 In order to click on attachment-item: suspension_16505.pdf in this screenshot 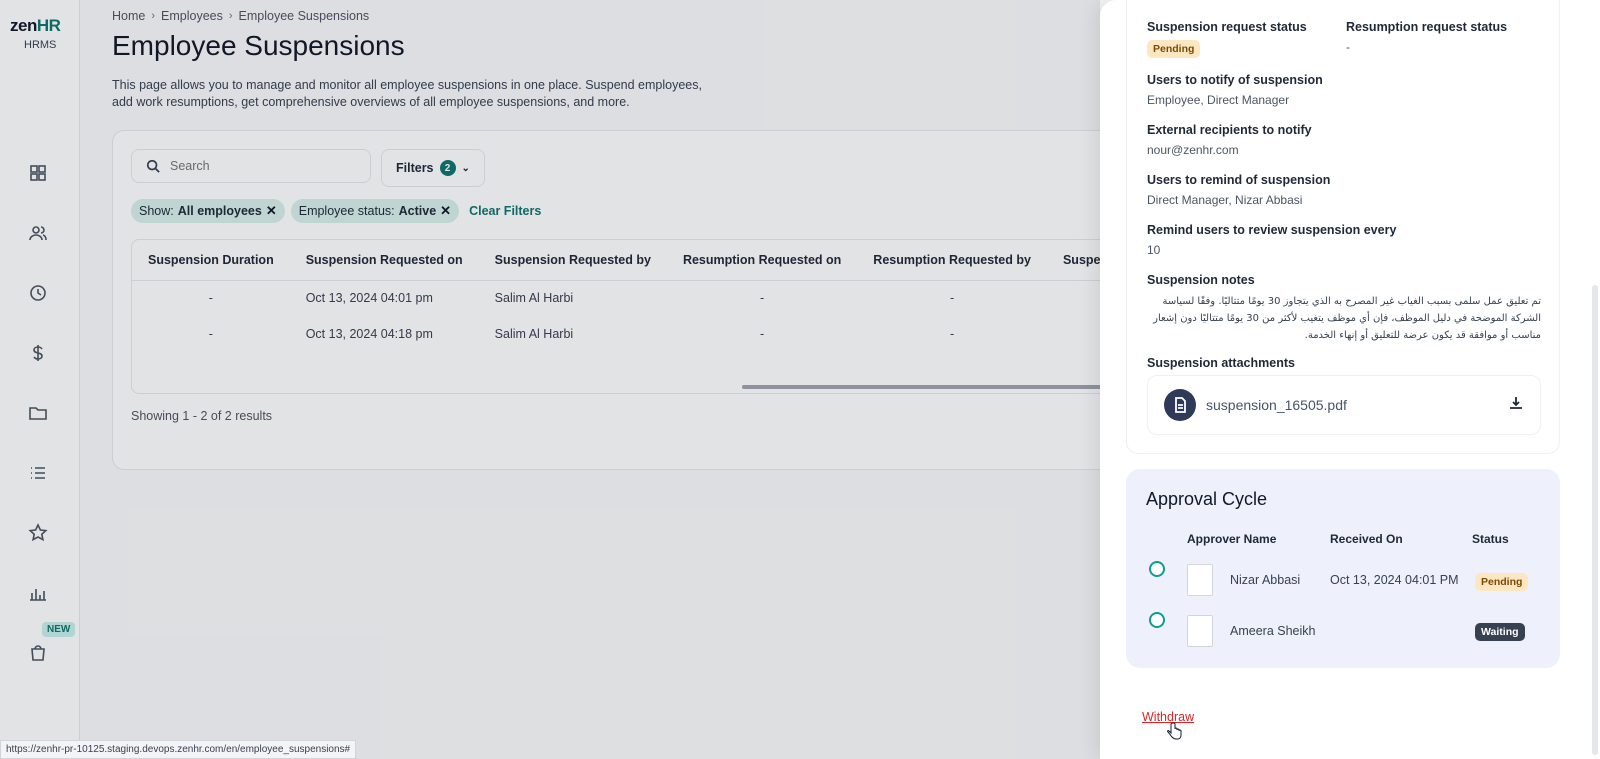, I will do `click(1344, 405)`.